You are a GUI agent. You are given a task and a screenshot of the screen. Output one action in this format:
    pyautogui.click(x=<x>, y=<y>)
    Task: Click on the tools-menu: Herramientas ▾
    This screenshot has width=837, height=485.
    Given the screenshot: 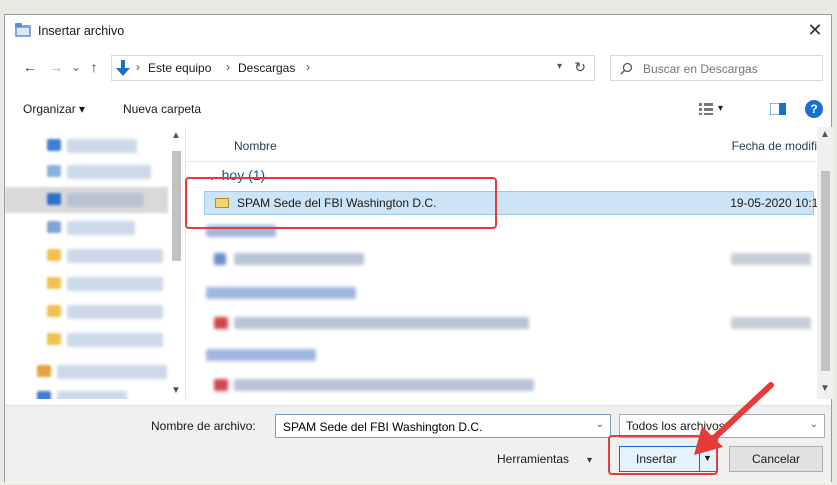 What is the action you would take?
    pyautogui.click(x=544, y=459)
    